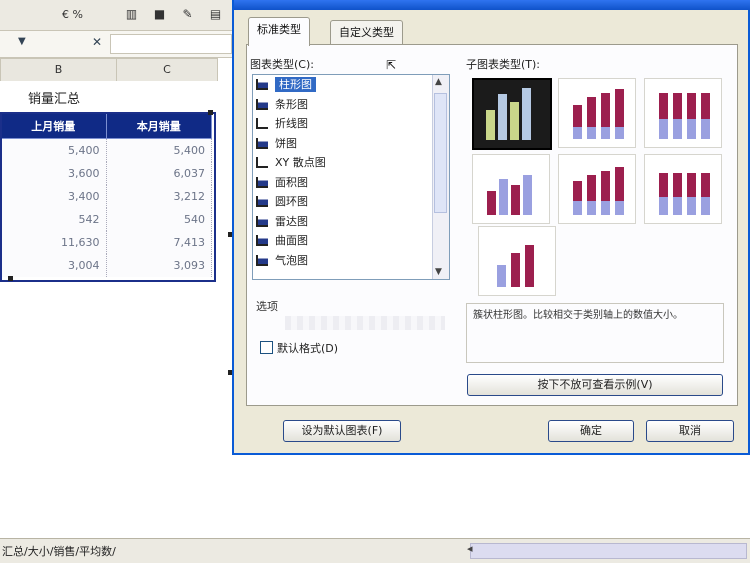 This screenshot has height=563, width=750. What do you see at coordinates (97, 42) in the screenshot?
I see `cancel-icon: ✕` at bounding box center [97, 42].